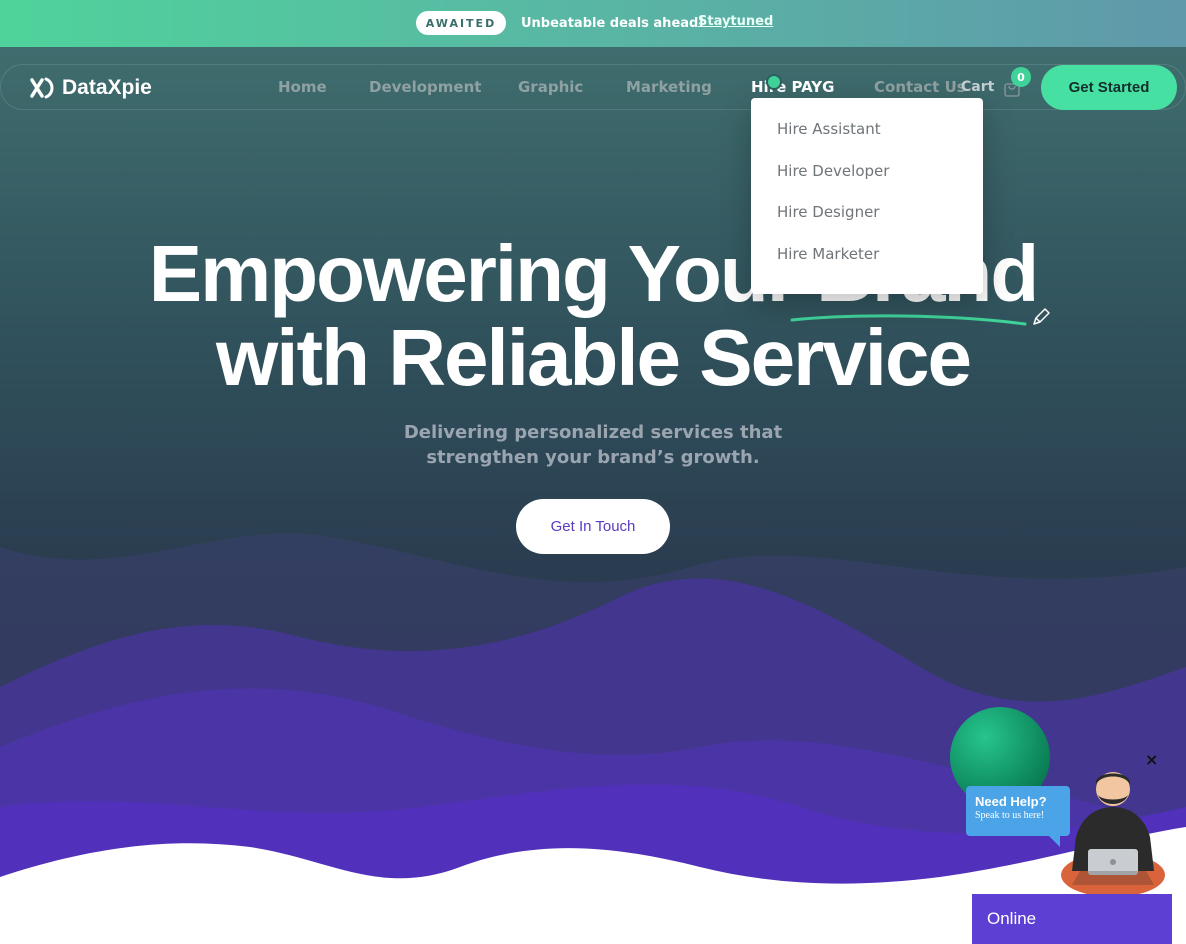  What do you see at coordinates (867, 141) in the screenshot?
I see `dropdown-item-hire-assistant: Hire Assistant` at bounding box center [867, 141].